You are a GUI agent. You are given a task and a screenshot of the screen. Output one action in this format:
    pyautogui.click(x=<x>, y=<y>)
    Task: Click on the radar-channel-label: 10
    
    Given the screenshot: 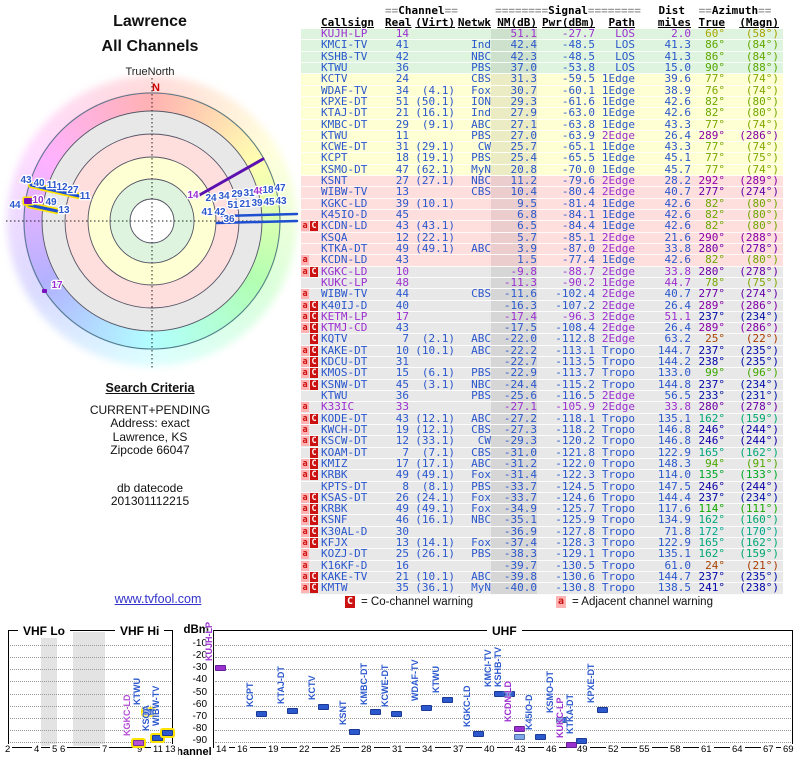 What is the action you would take?
    pyautogui.click(x=38, y=200)
    